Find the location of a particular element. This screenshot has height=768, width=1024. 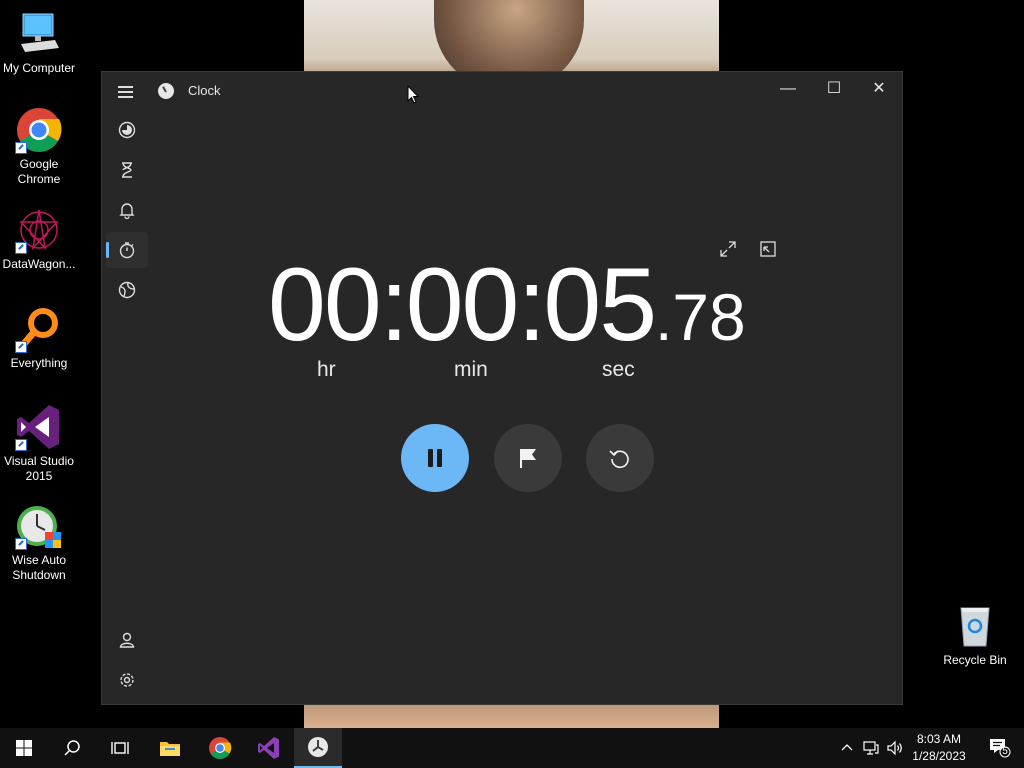

stopwatch-icon is located at coordinates (127, 250).